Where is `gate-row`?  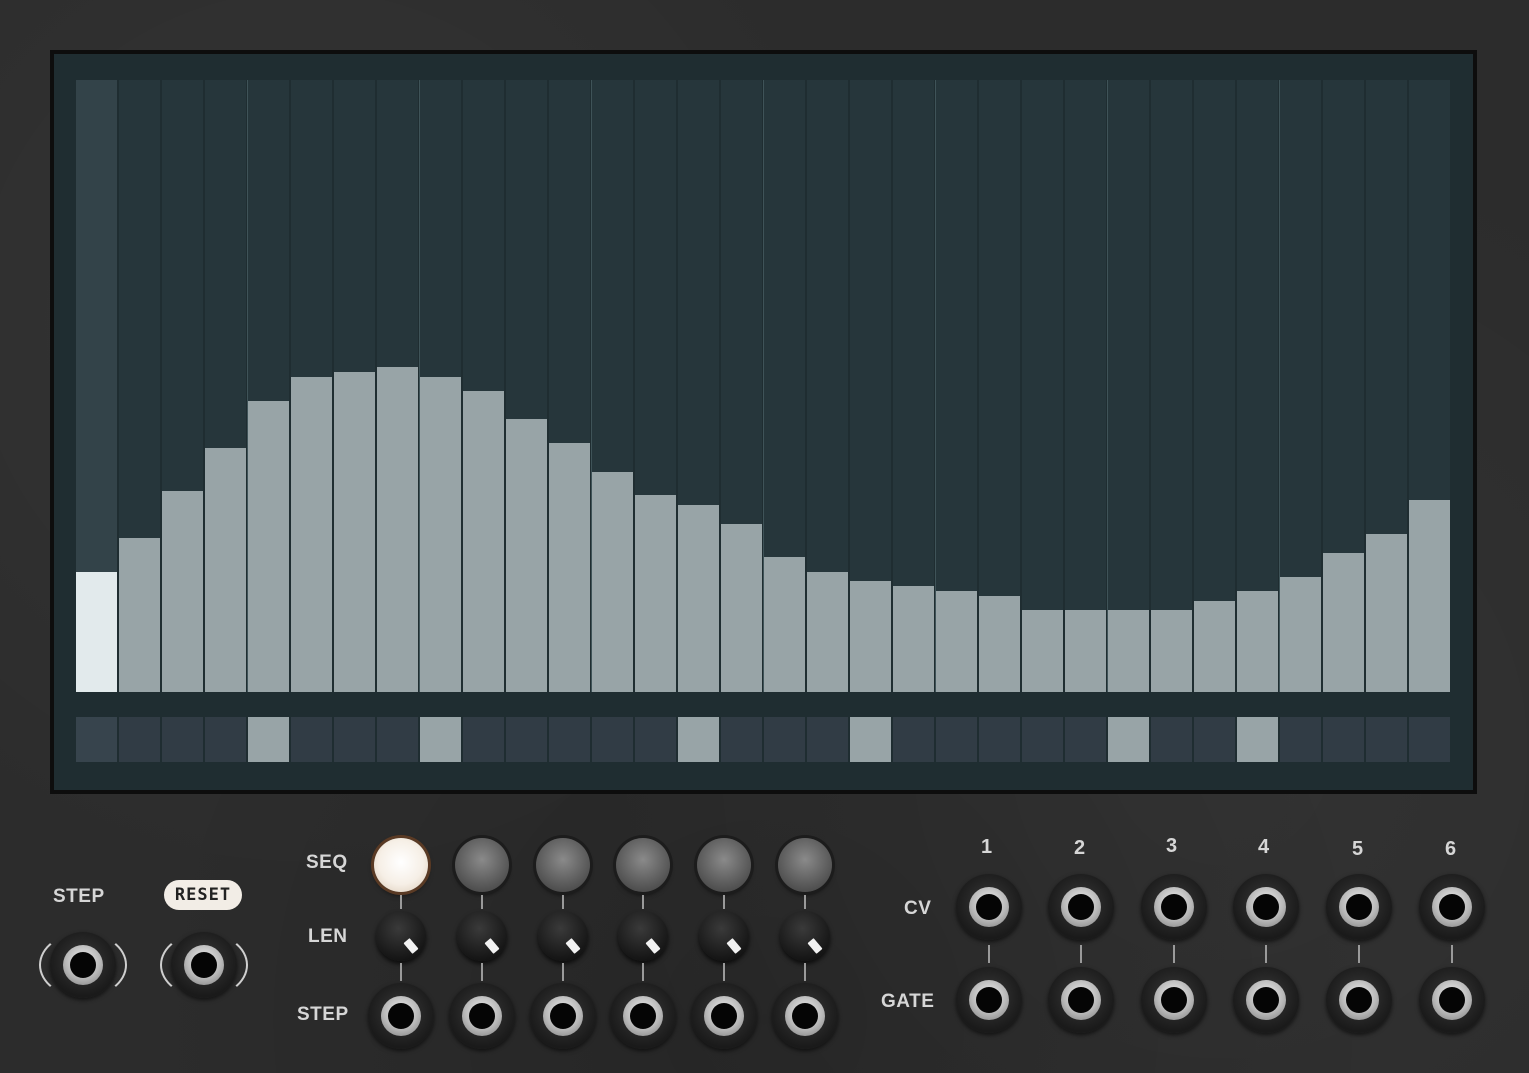
gate-row is located at coordinates (763, 739).